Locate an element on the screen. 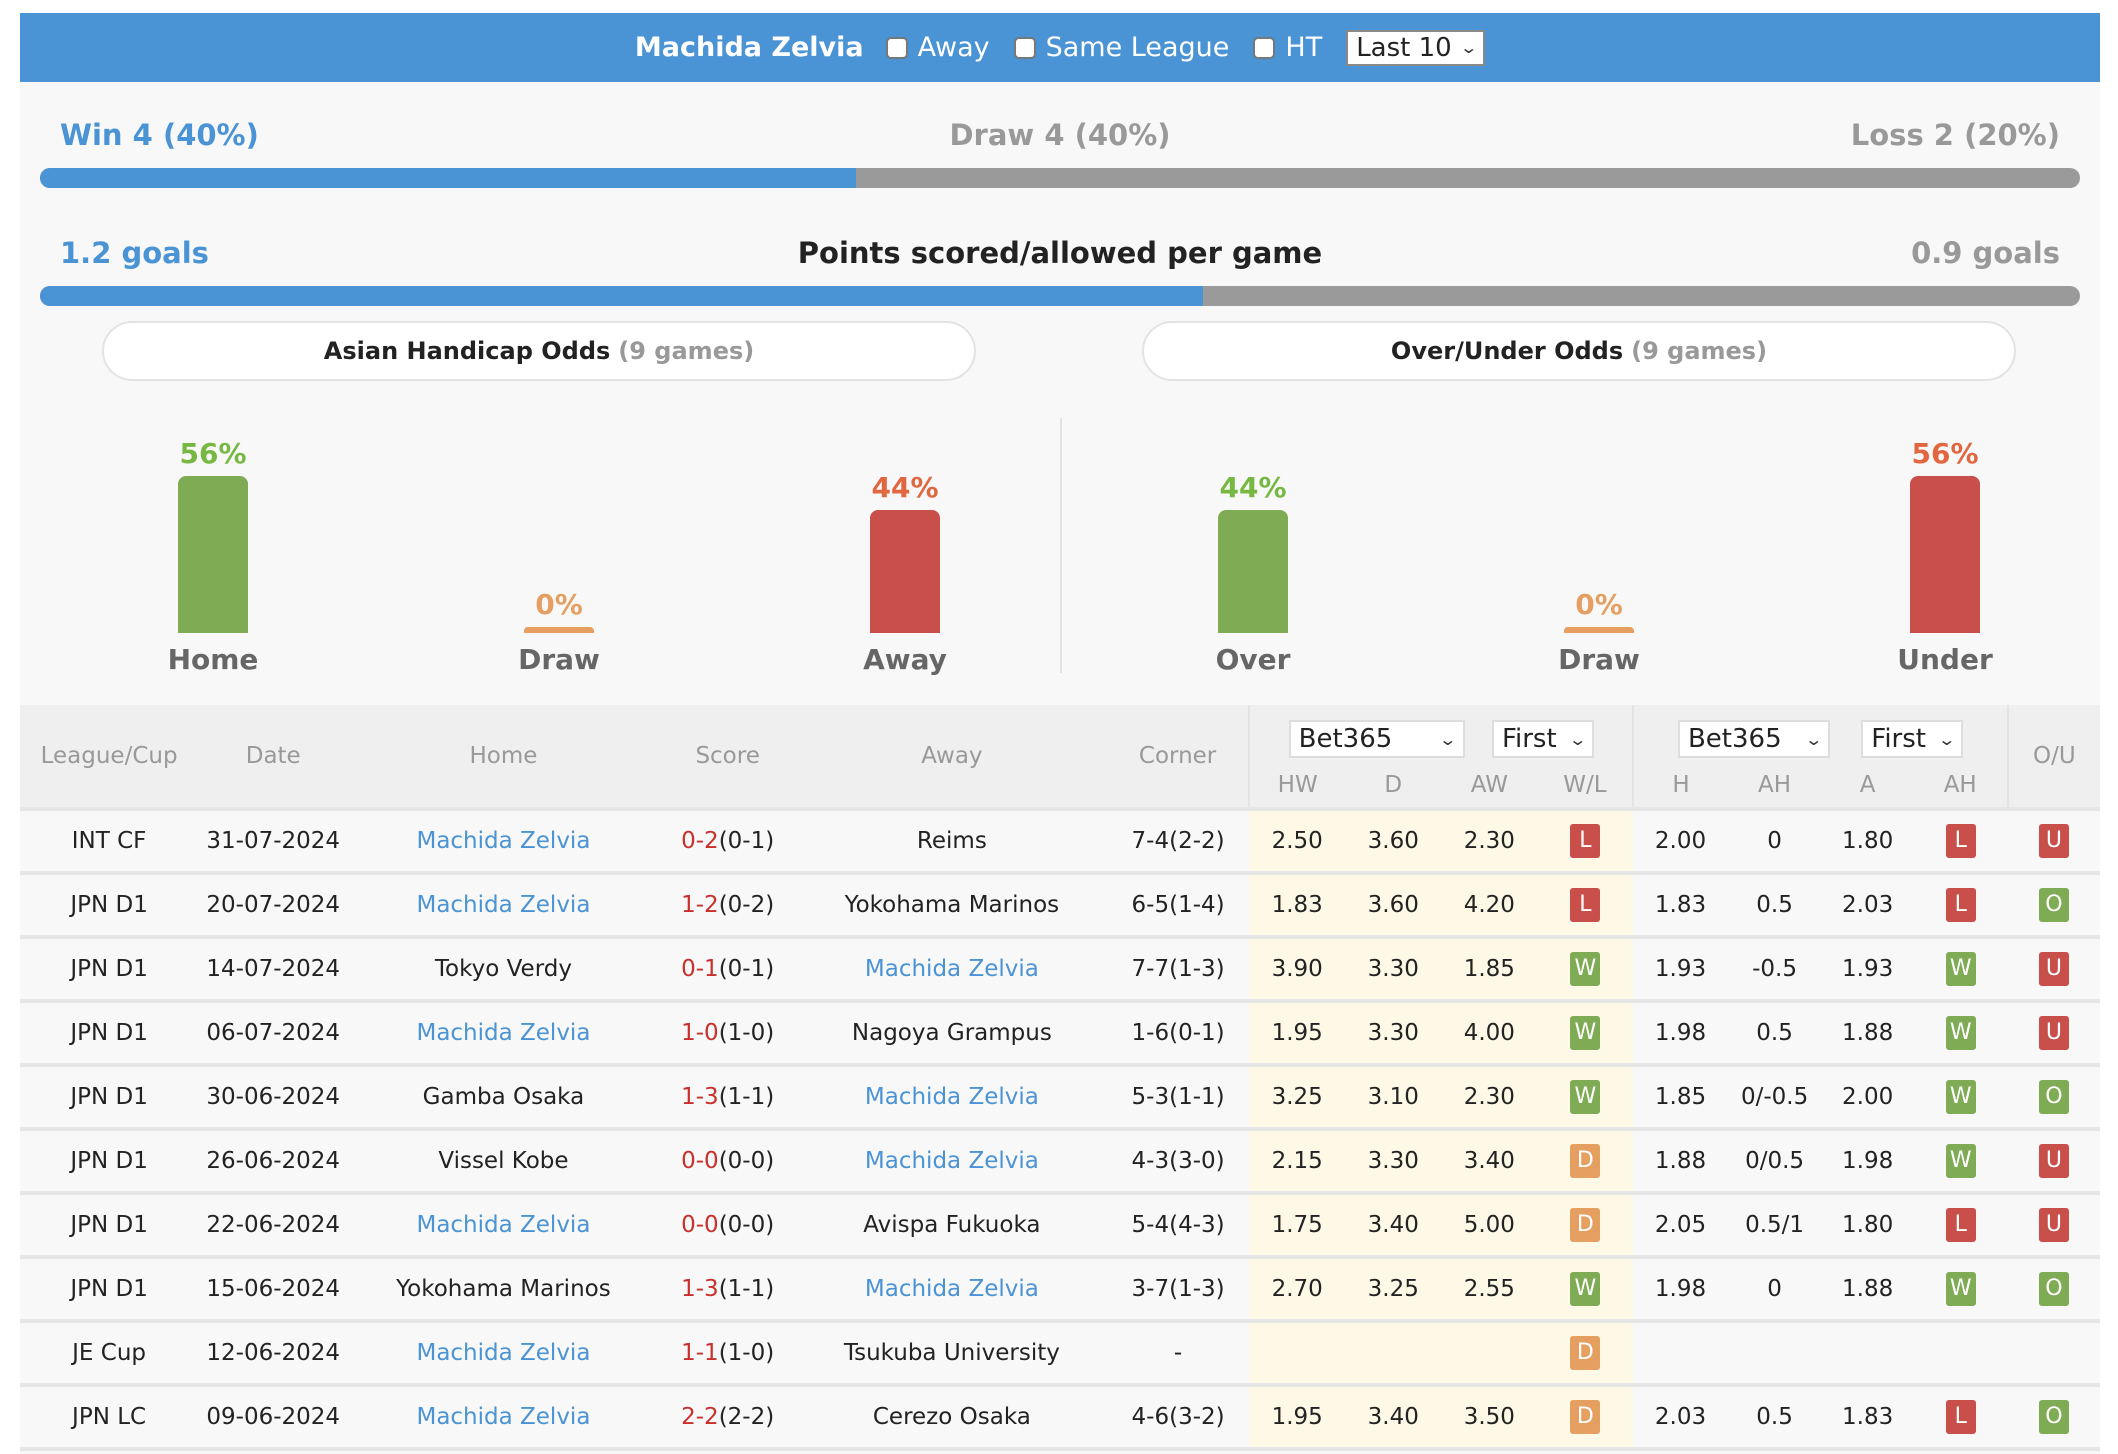  fulltime-score: 1-2 is located at coordinates (700, 905).